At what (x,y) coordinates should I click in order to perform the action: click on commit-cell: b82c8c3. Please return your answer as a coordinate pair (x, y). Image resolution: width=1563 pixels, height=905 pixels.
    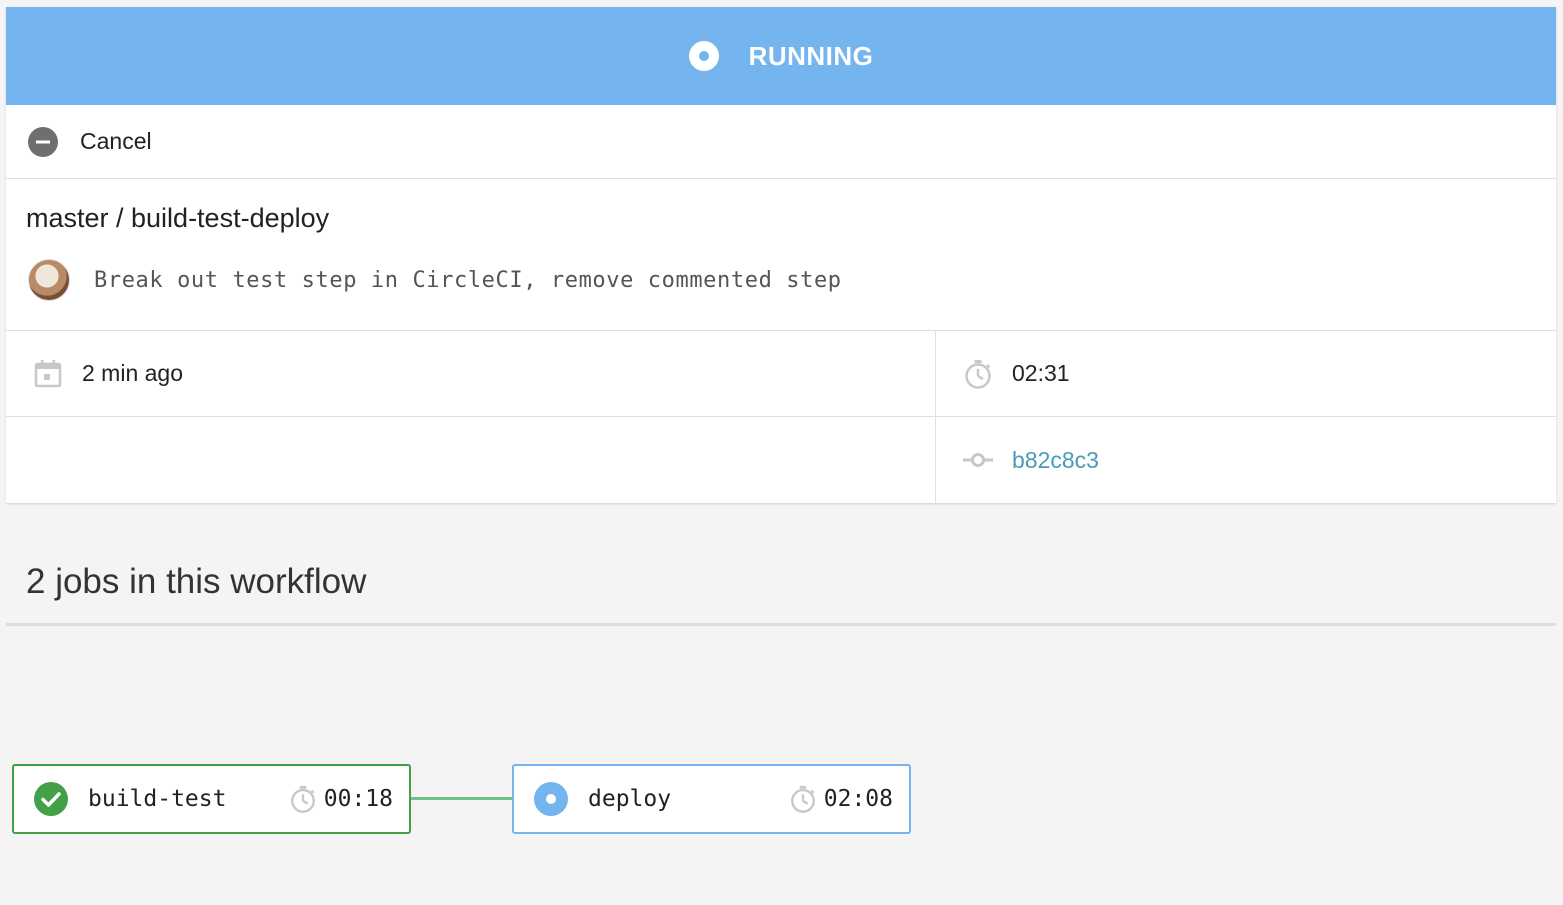
    Looking at the image, I should click on (1246, 460).